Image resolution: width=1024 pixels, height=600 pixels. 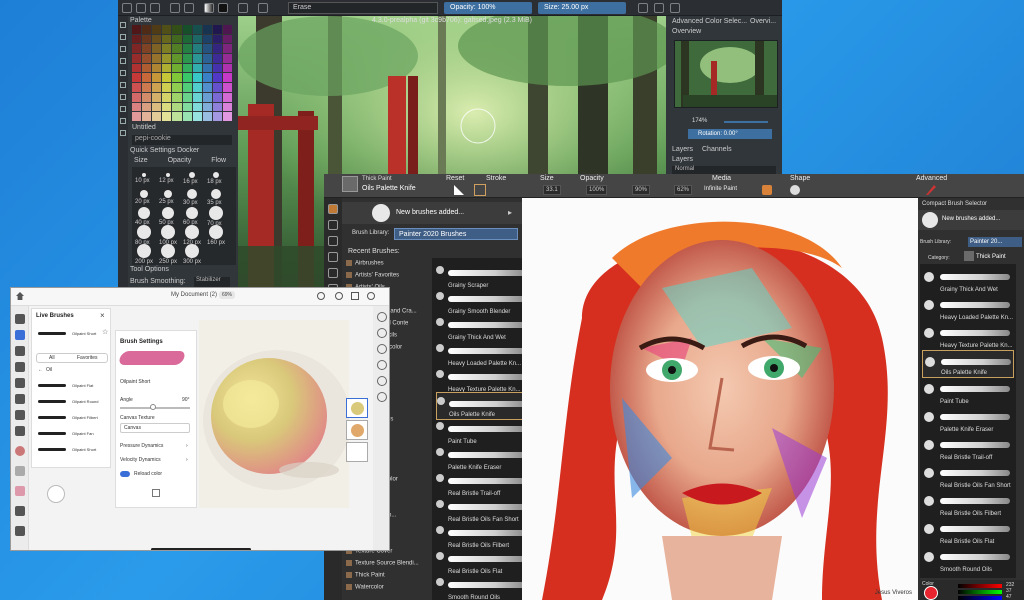 What do you see at coordinates (123, 121) in the screenshot?
I see `picker-tool-icon` at bounding box center [123, 121].